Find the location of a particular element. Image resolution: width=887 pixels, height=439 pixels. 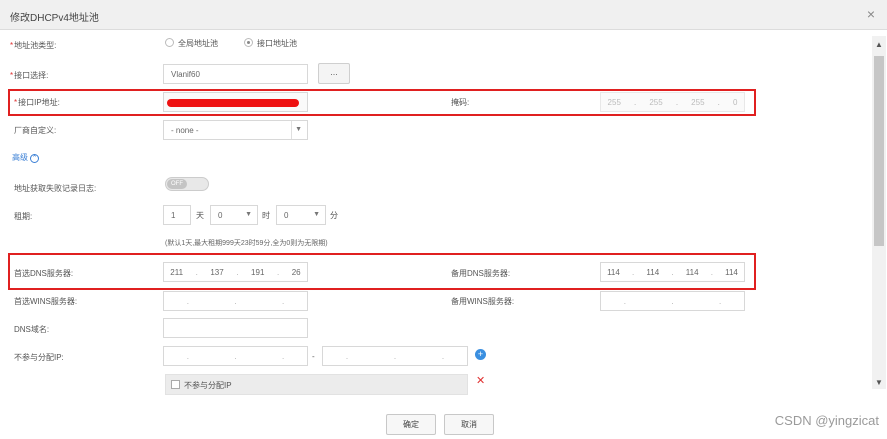

interface-label: *接口选择: is located at coordinates (29, 75).